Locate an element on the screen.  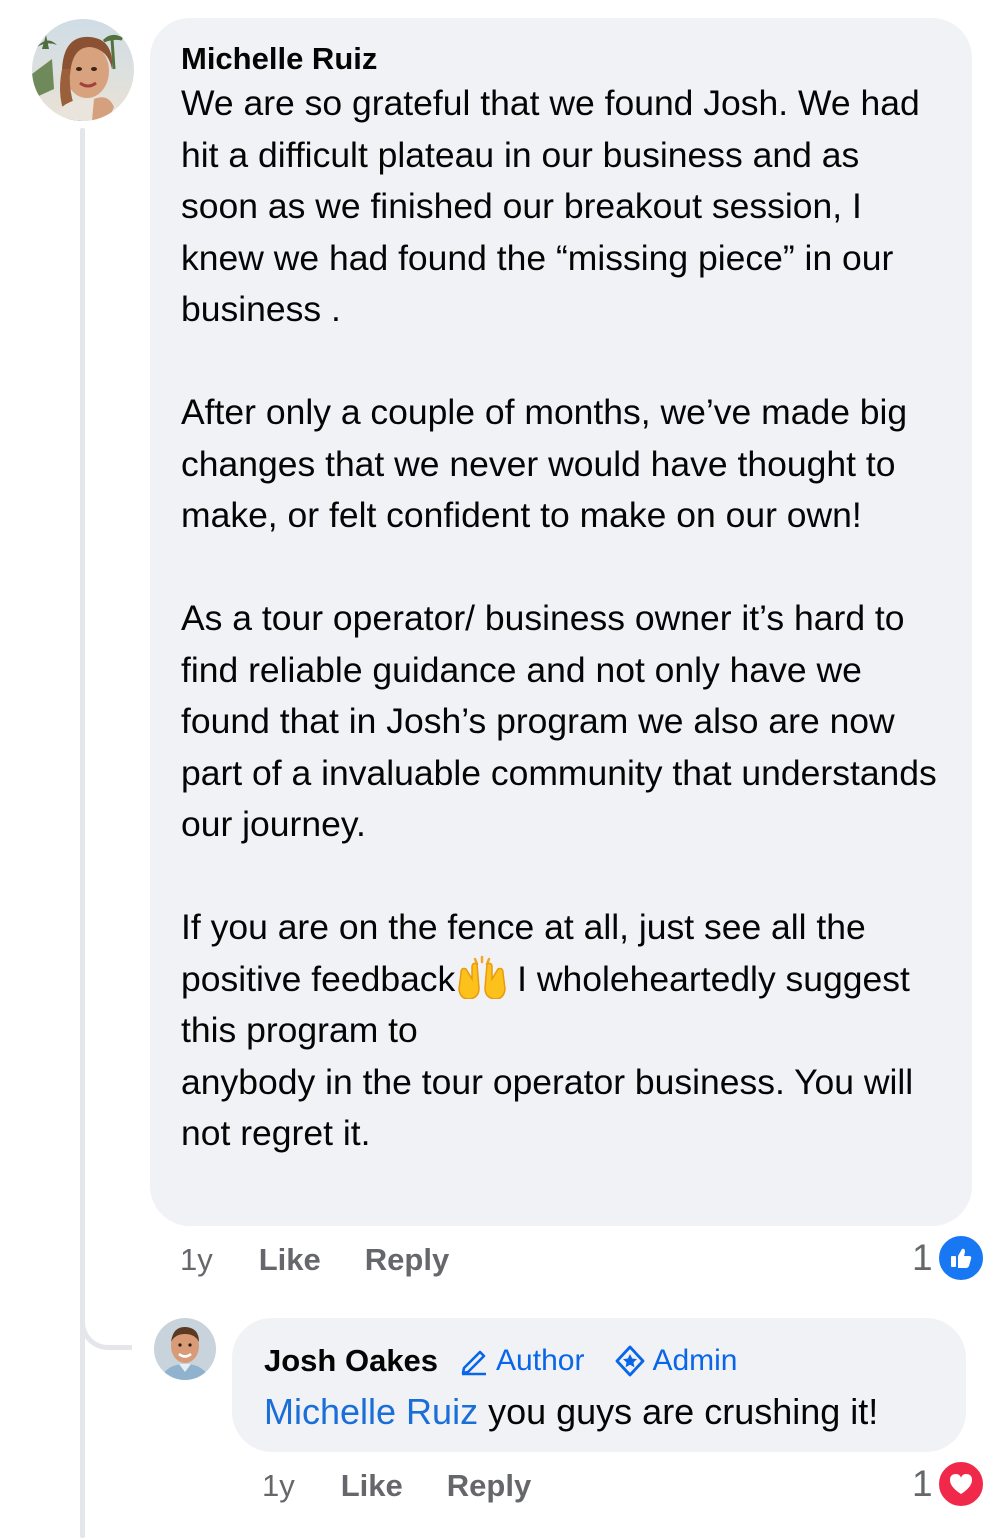
reply-timestamp: 1y is located at coordinates (278, 1486).